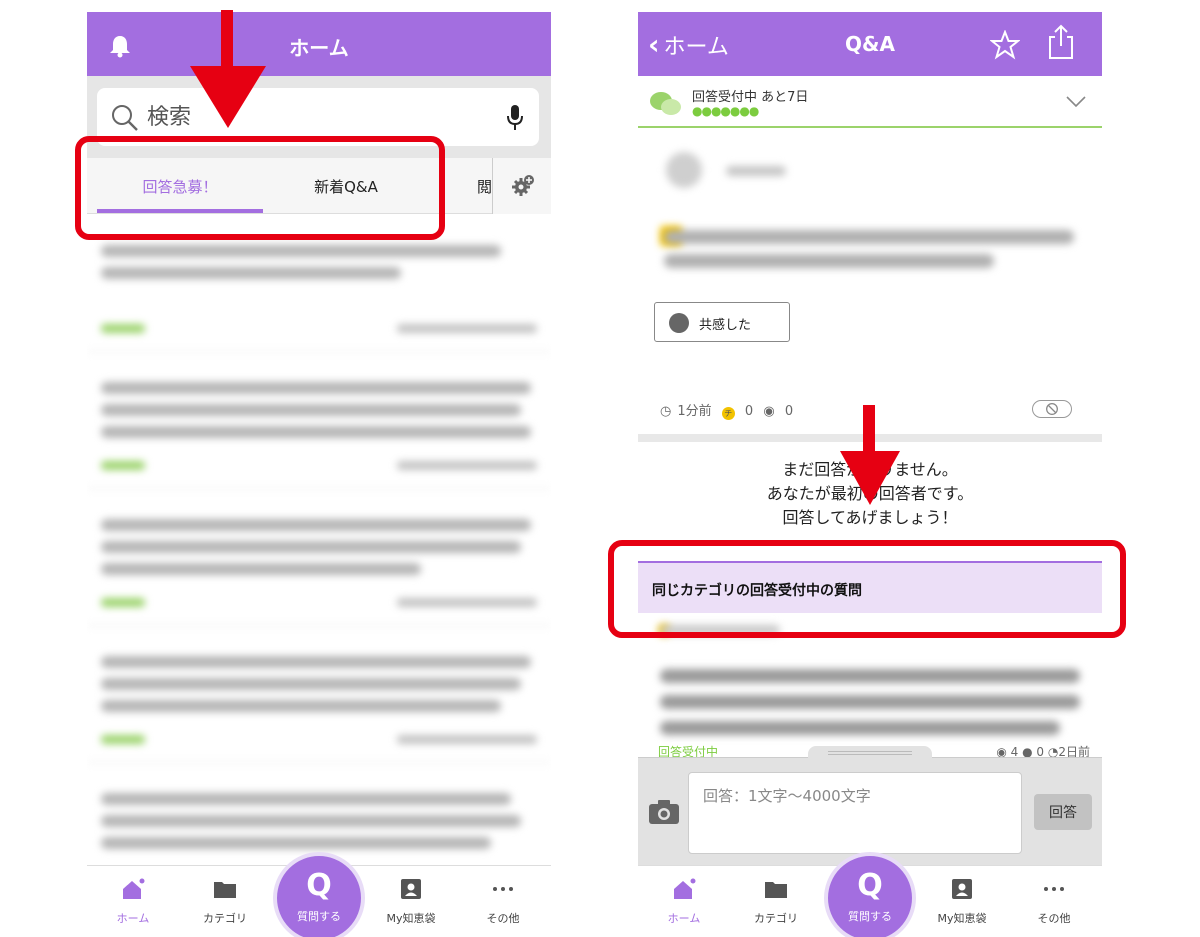  I want to click on chevron-down-icon, so click(1076, 102).